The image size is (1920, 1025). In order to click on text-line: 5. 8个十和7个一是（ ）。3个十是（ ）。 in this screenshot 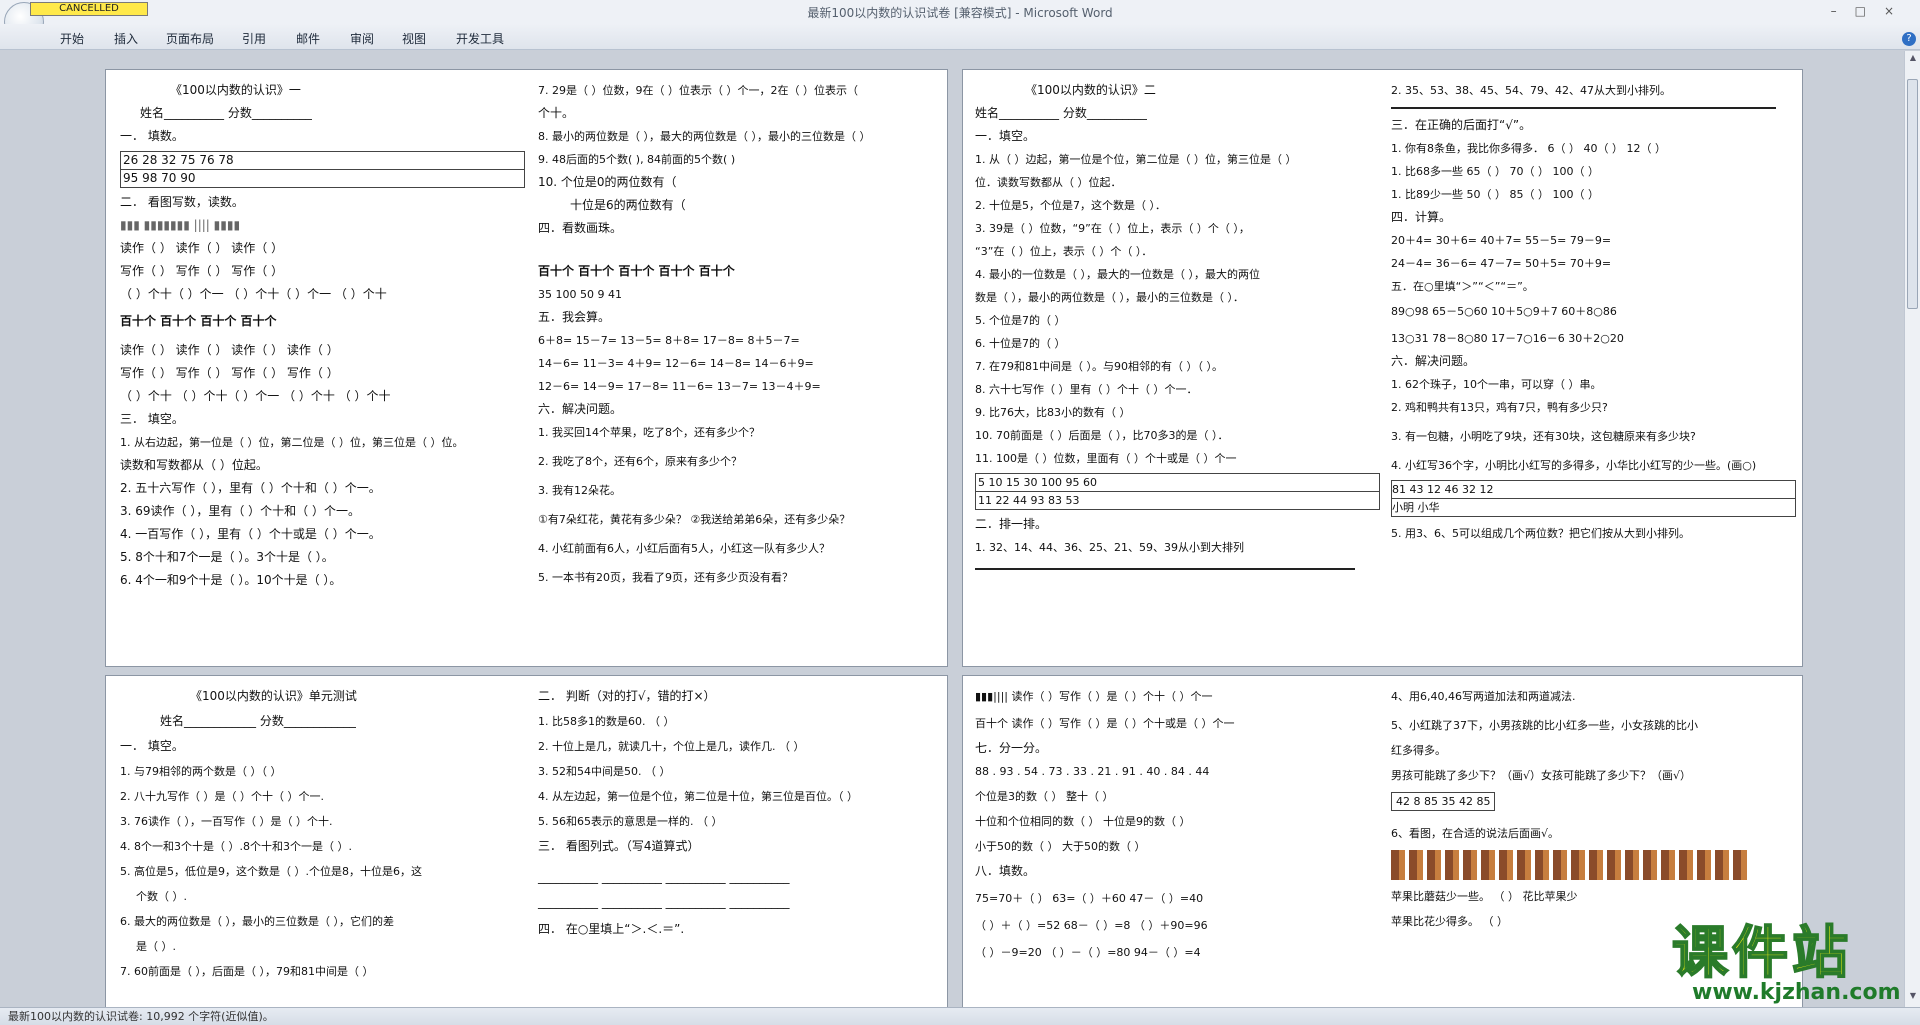, I will do `click(227, 557)`.